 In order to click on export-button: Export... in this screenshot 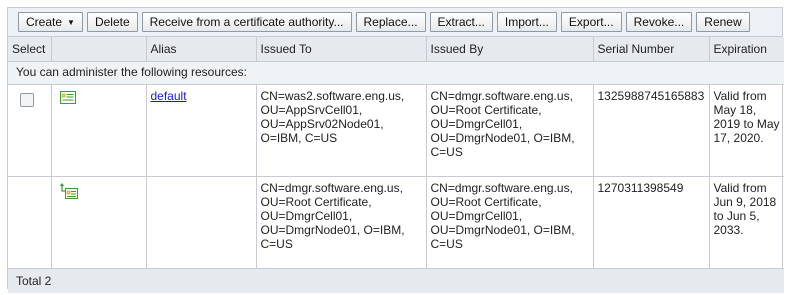, I will do `click(591, 22)`.